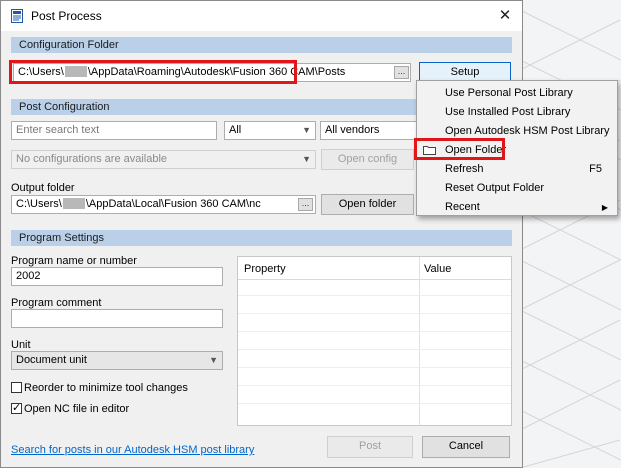 This screenshot has height=468, width=621. What do you see at coordinates (595, 169) in the screenshot?
I see `menu-item-shortcut: F5` at bounding box center [595, 169].